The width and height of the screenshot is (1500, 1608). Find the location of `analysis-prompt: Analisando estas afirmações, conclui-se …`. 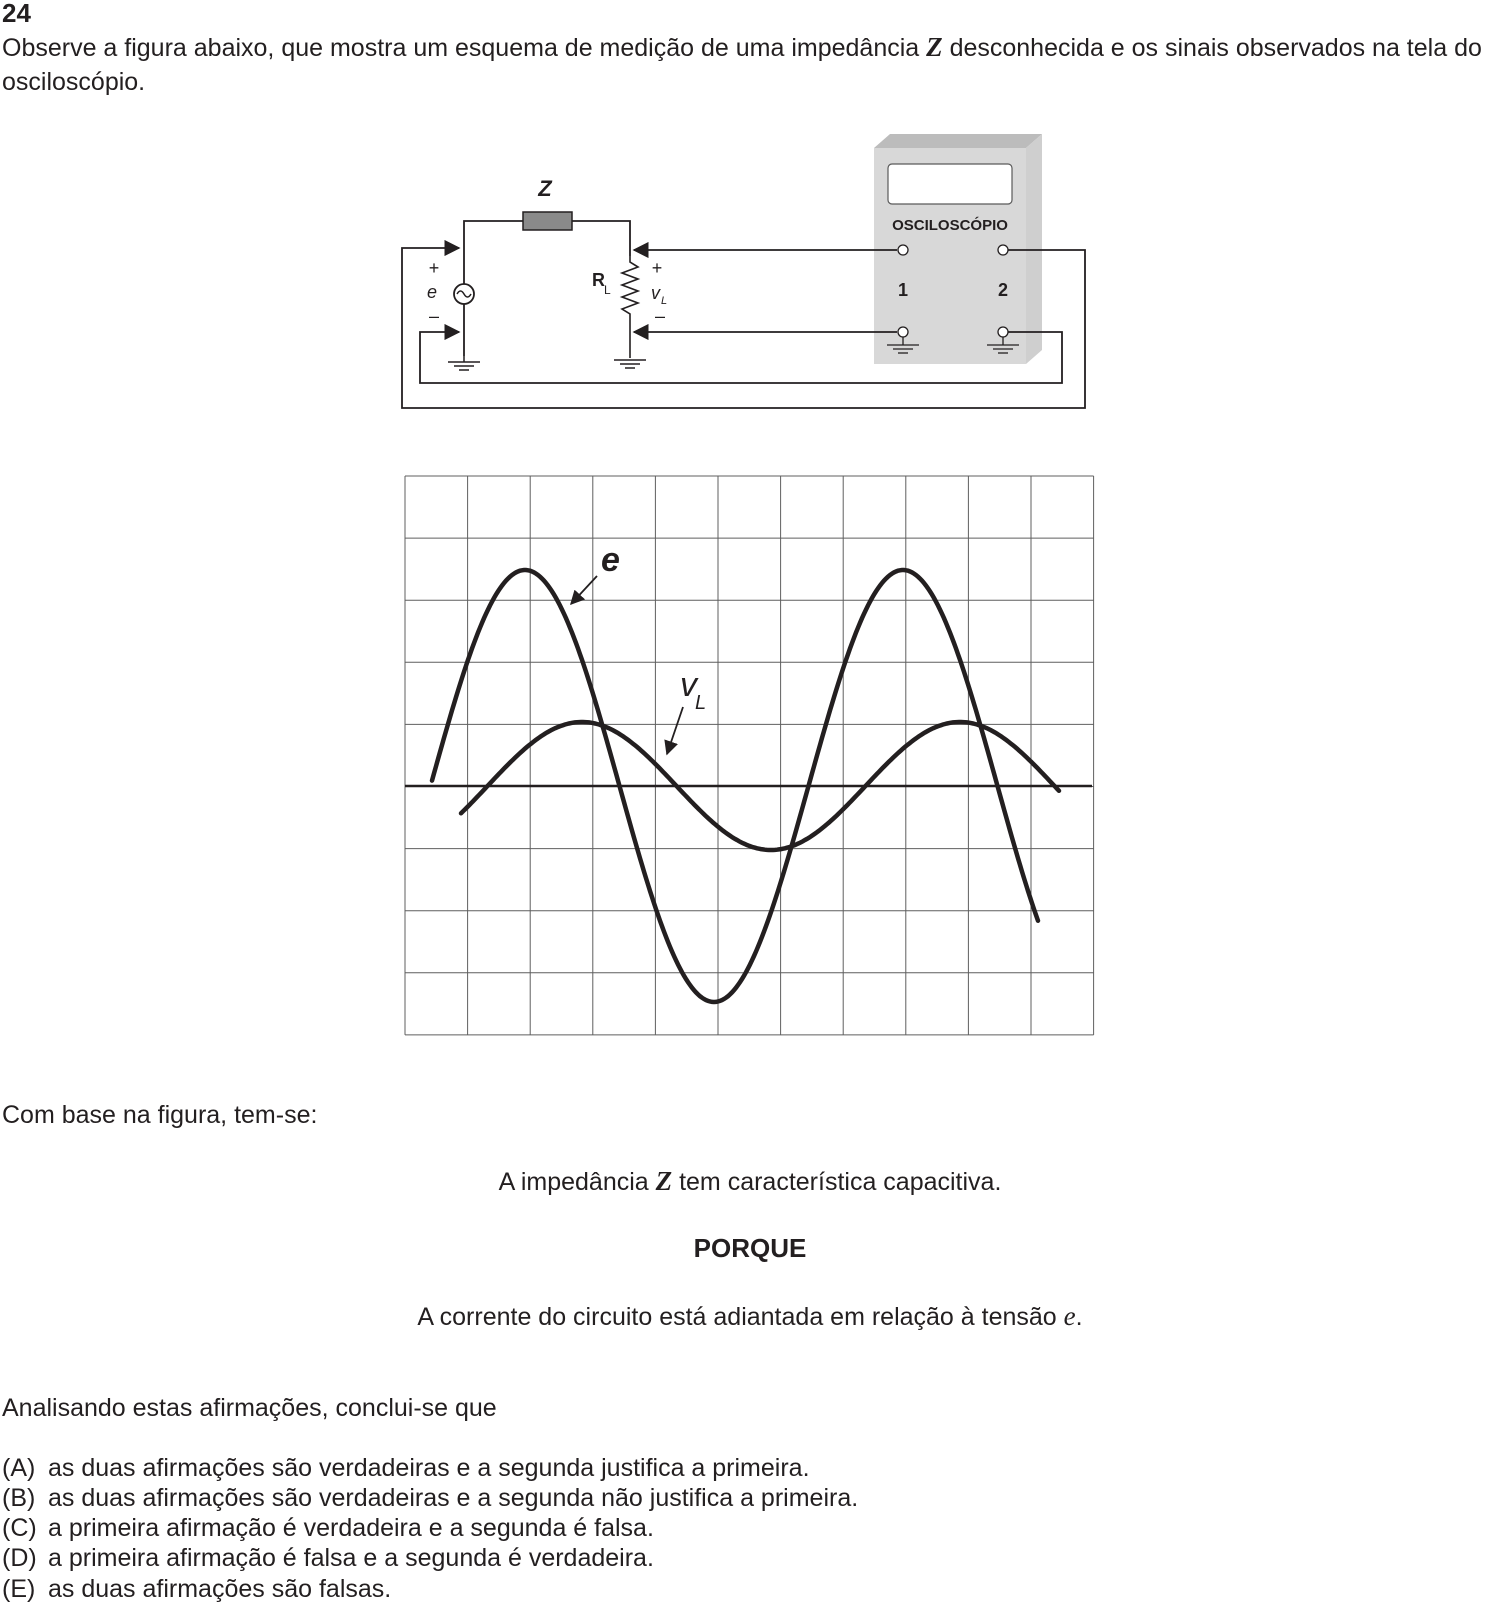

analysis-prompt: Analisando estas afirmações, conclui-se … is located at coordinates (249, 1408).